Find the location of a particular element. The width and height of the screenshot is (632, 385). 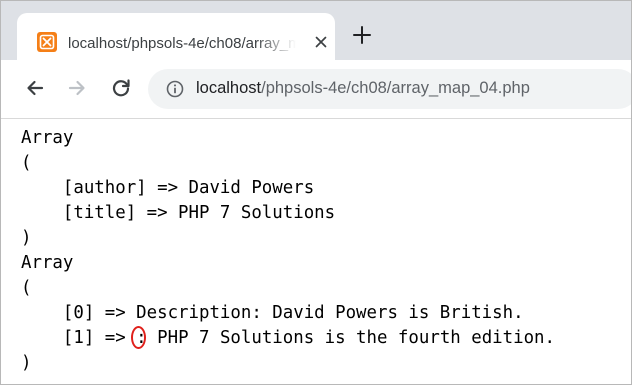

info-icon is located at coordinates (175, 89).